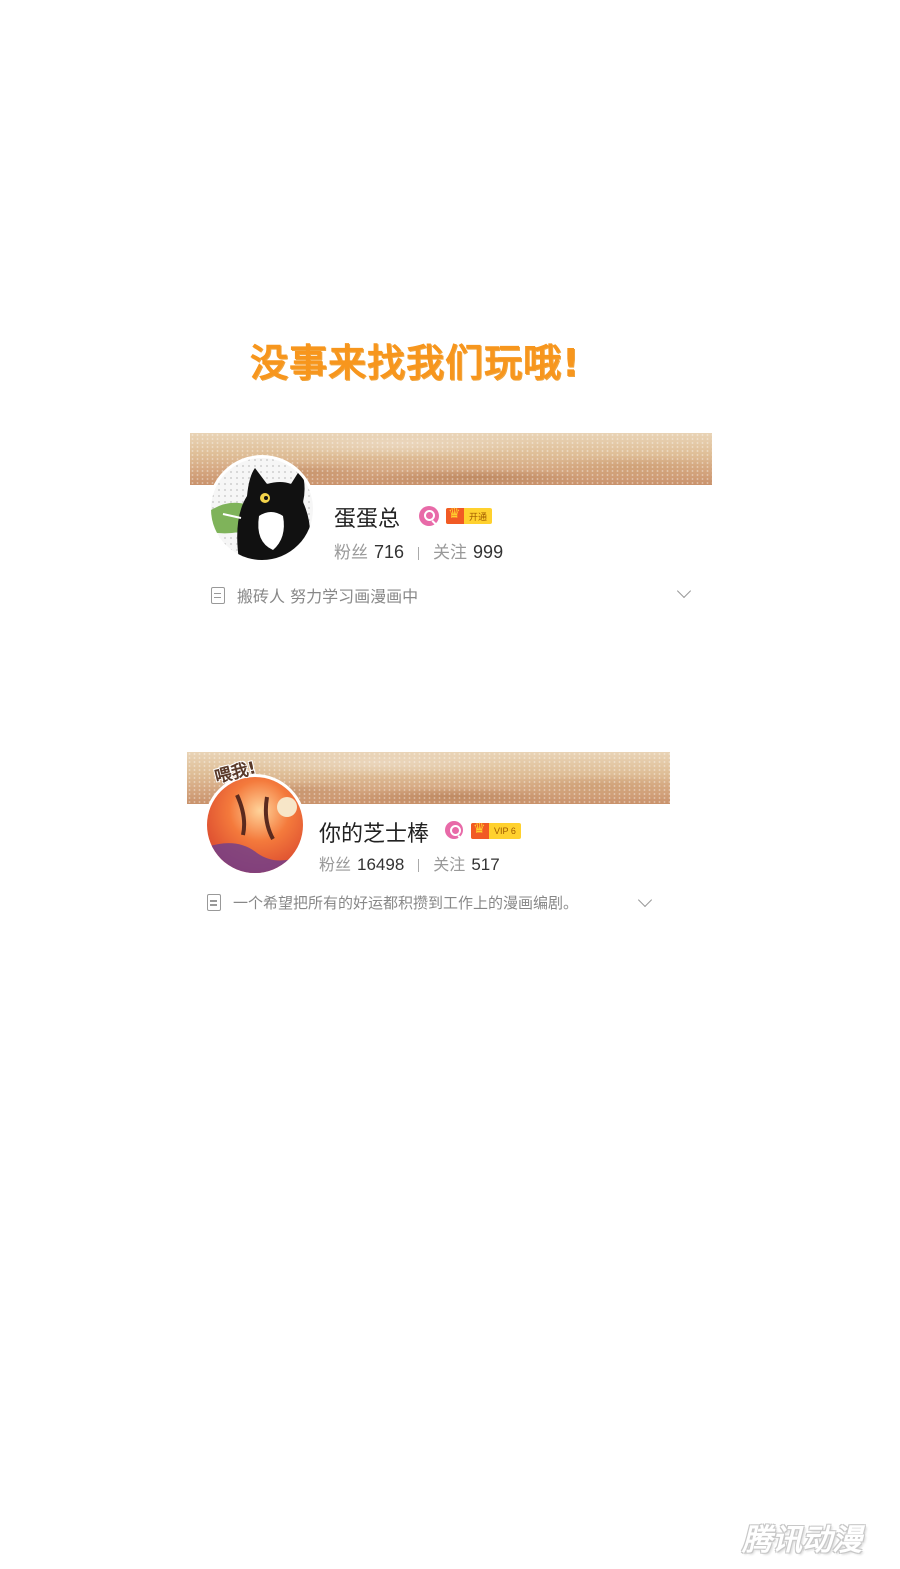 The height and width of the screenshot is (1569, 900). Describe the element at coordinates (367, 519) in the screenshot. I see `profile-name: 蛋蛋总` at that location.